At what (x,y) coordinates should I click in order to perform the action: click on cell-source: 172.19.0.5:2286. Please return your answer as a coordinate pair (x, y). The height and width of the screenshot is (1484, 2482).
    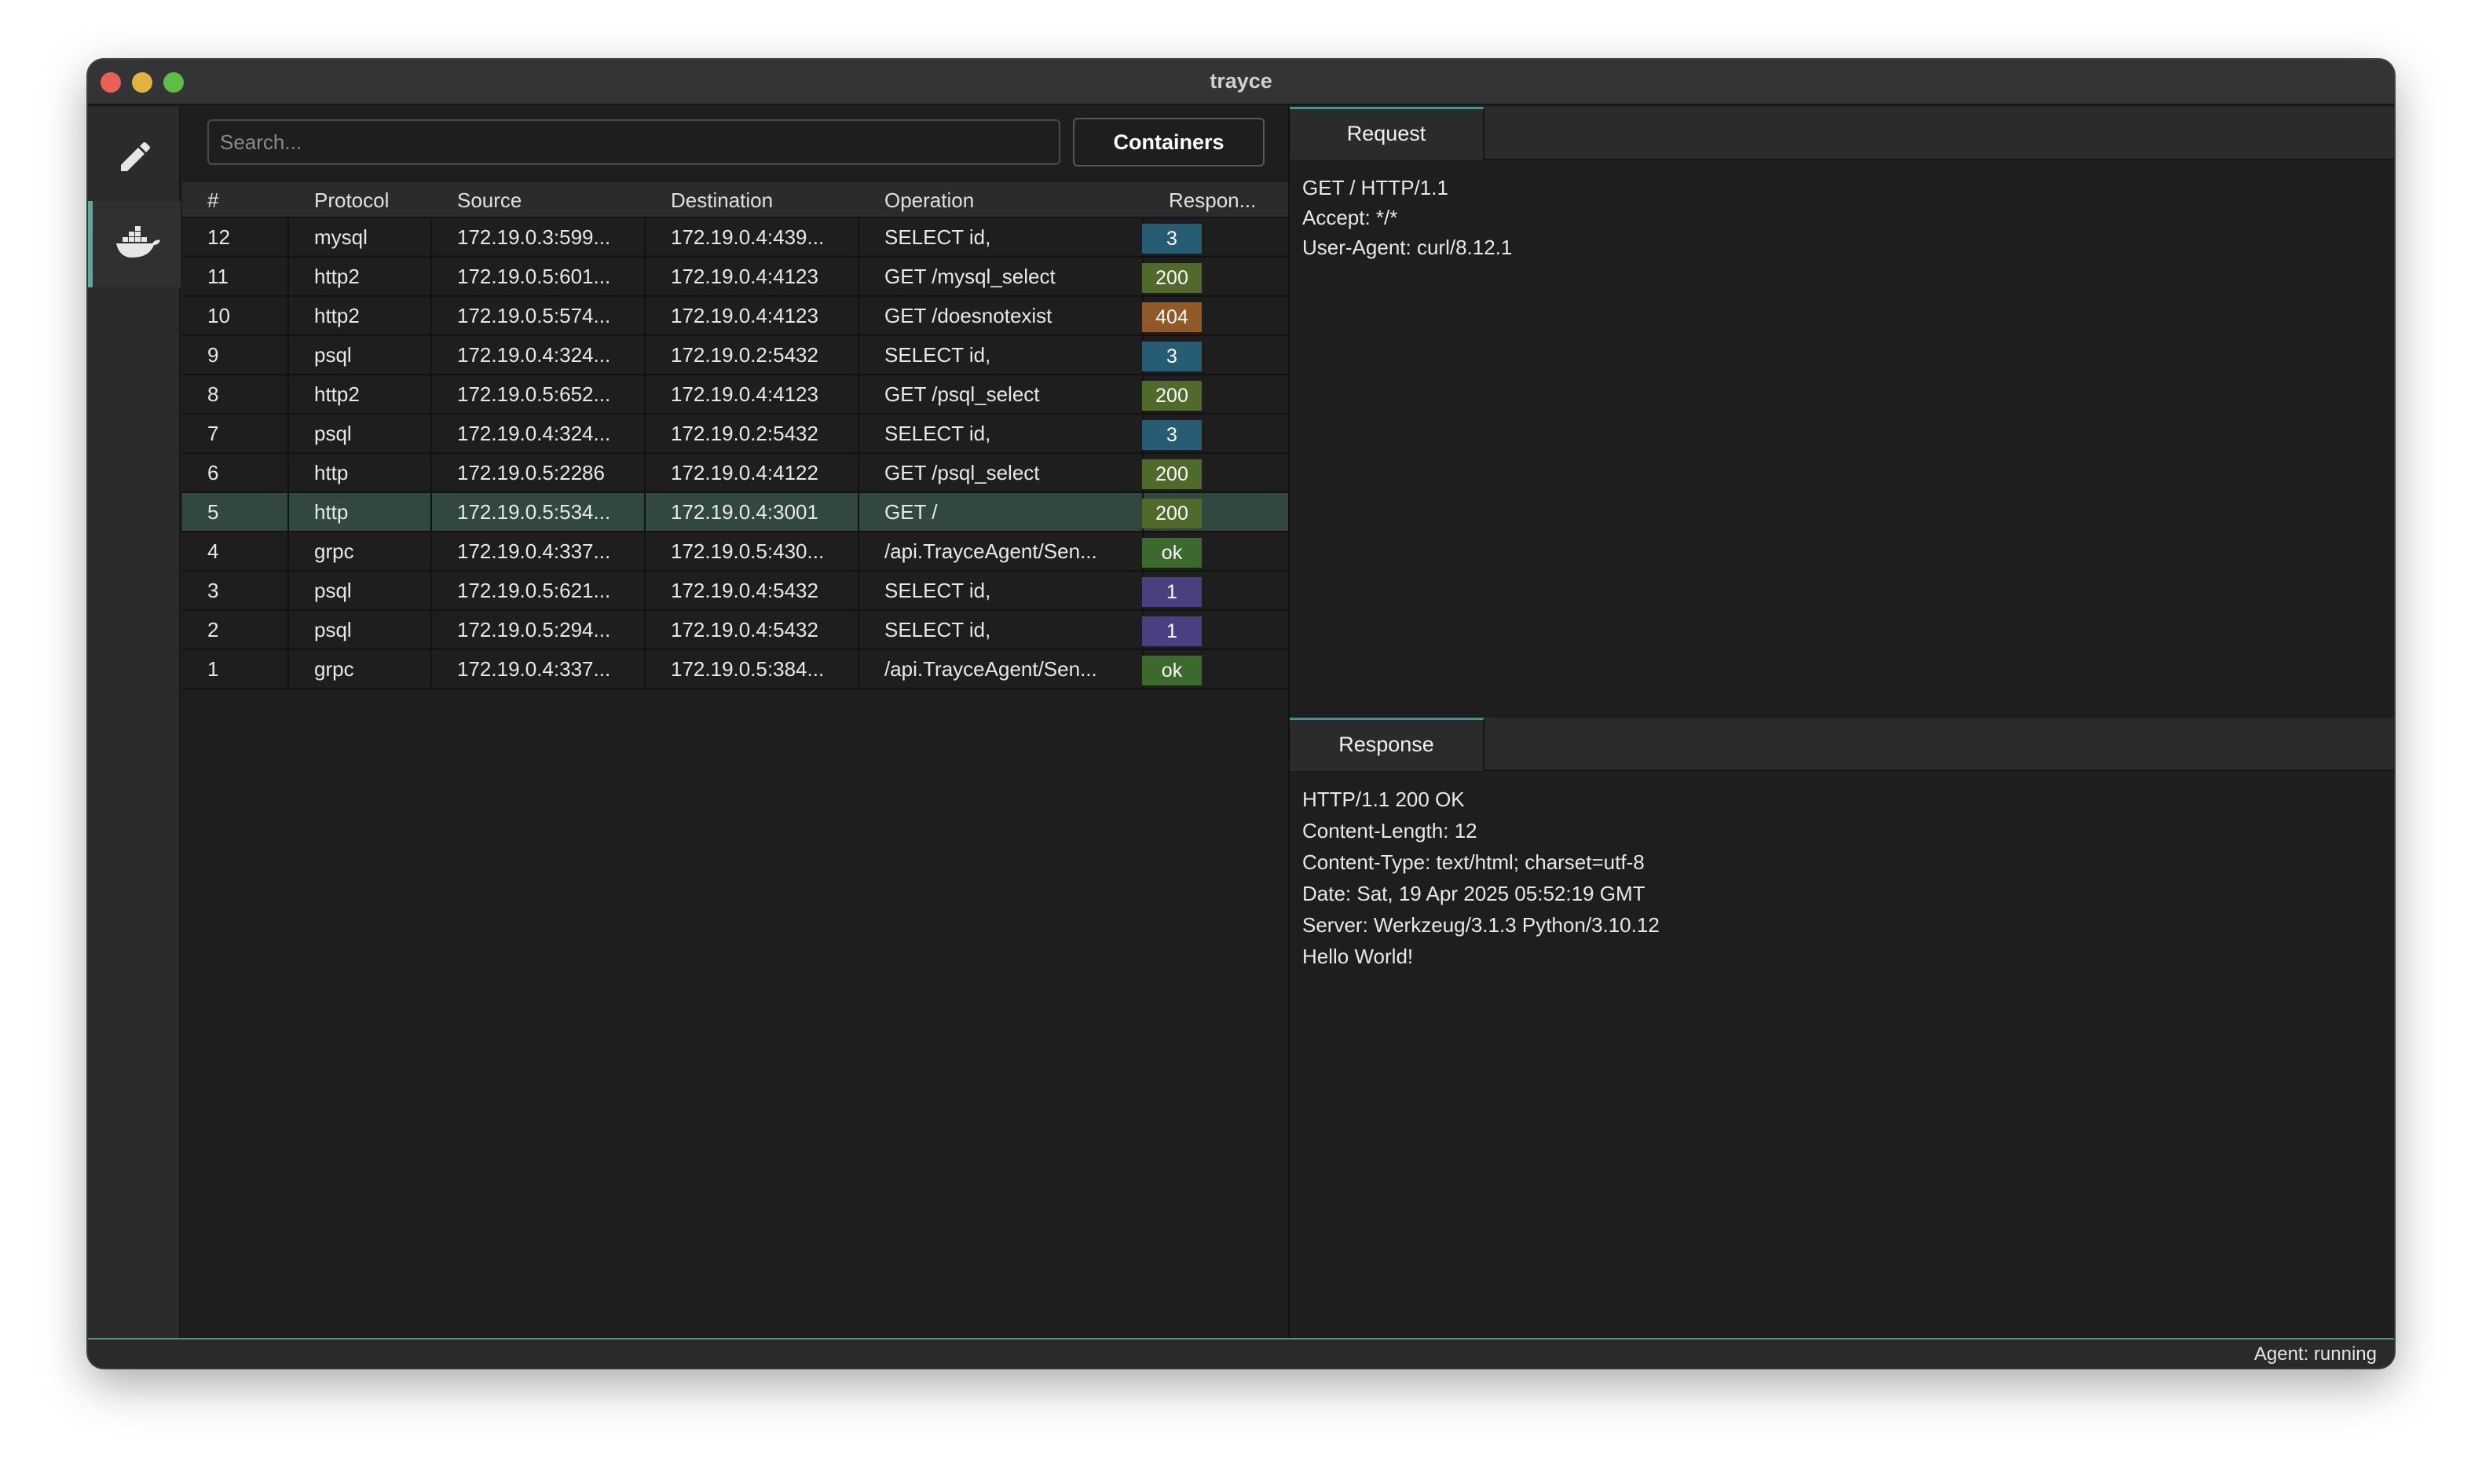
    Looking at the image, I should click on (539, 473).